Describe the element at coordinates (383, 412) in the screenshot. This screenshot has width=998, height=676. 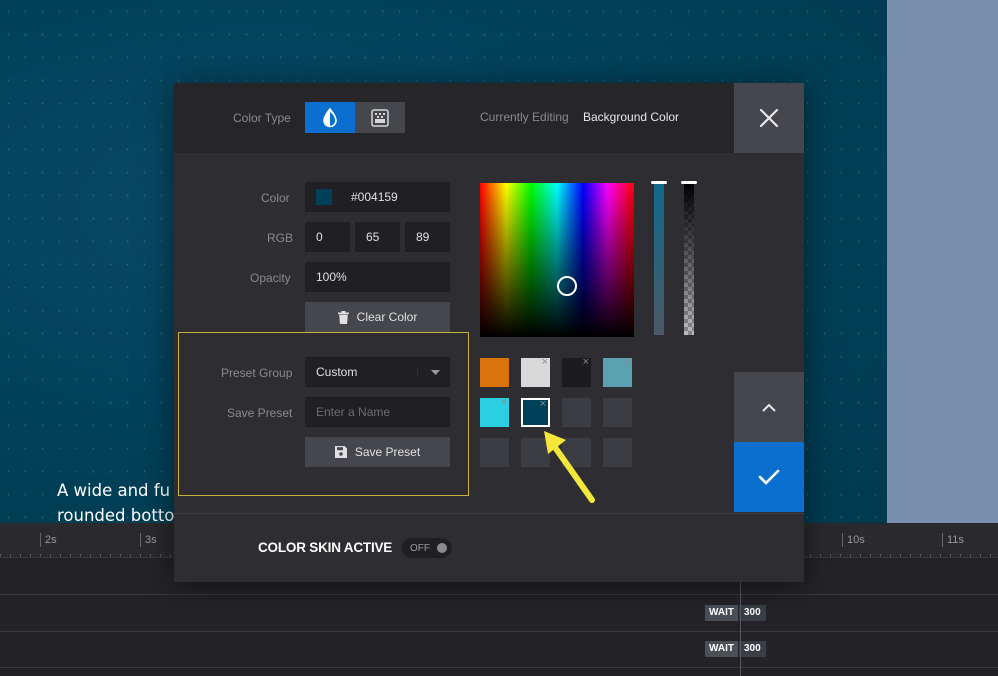
I see `preset-name-input` at that location.